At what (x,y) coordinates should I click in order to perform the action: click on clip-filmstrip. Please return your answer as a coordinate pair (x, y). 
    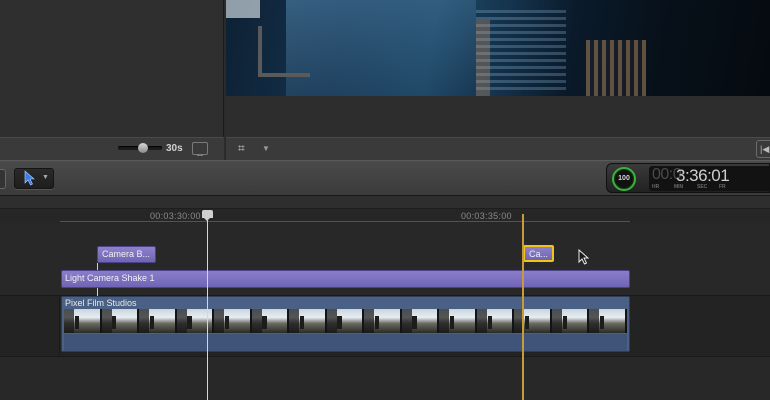
    Looking at the image, I should click on (345, 321).